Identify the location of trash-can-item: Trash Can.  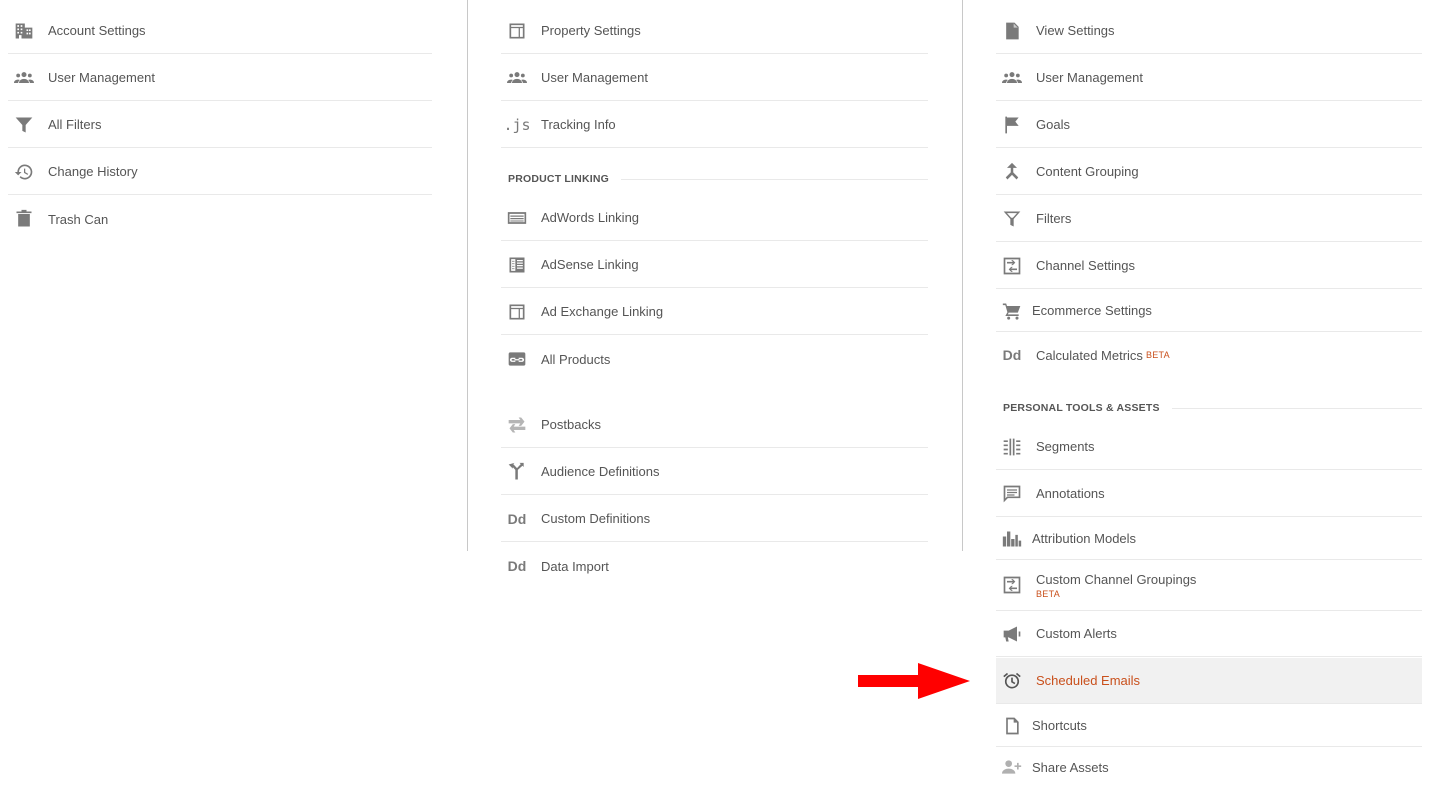
(220, 219).